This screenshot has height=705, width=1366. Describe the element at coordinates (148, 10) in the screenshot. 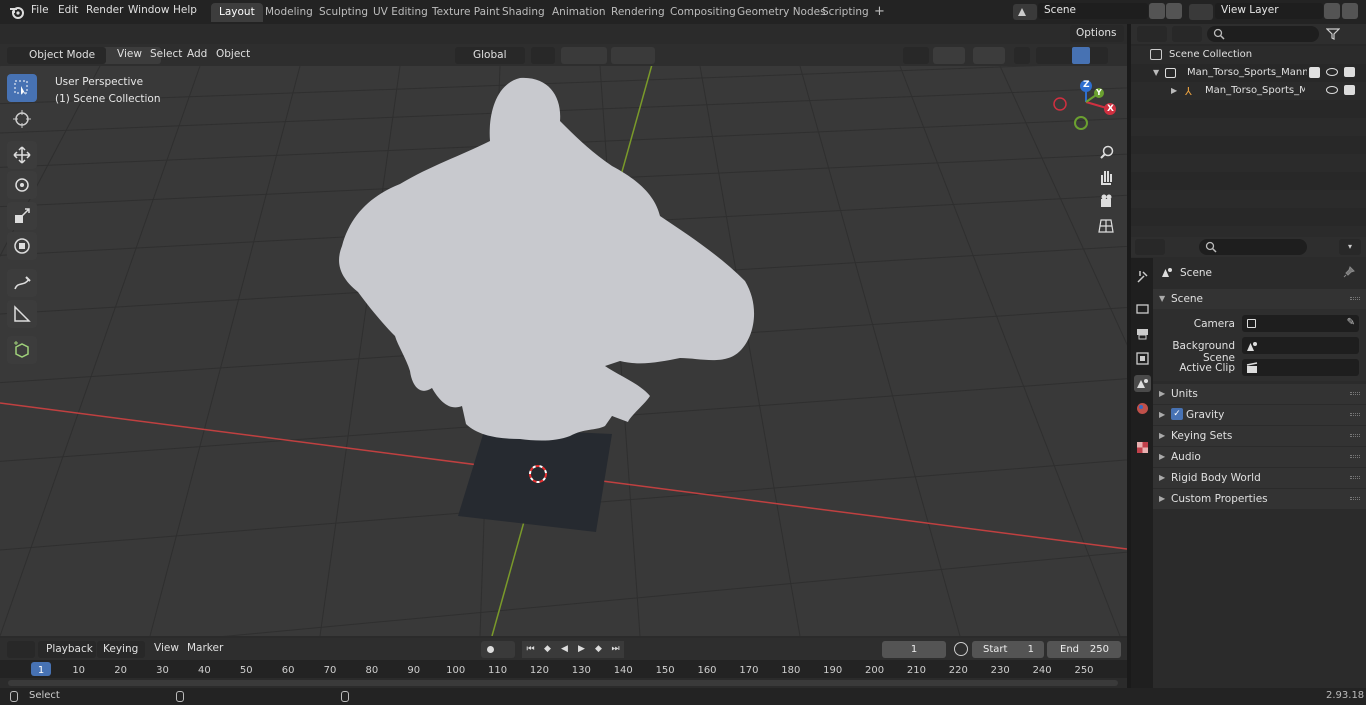

I see `menu-window: Window` at that location.